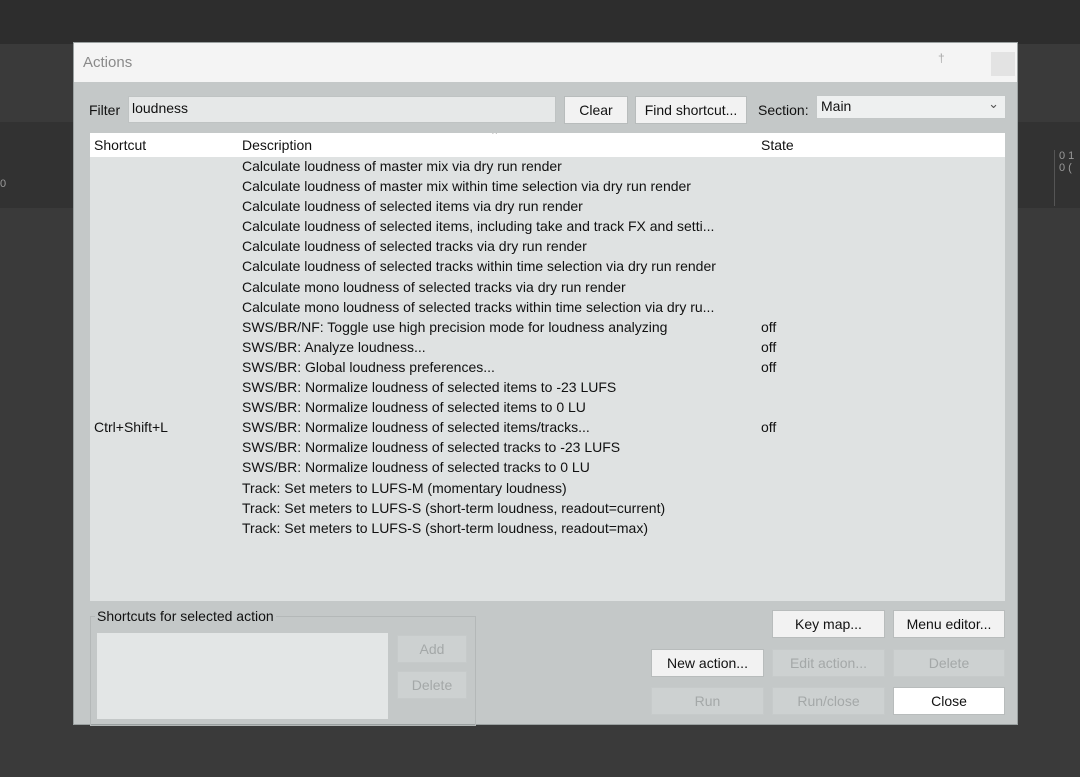  What do you see at coordinates (949, 663) in the screenshot?
I see `delete-action-button: Delete` at bounding box center [949, 663].